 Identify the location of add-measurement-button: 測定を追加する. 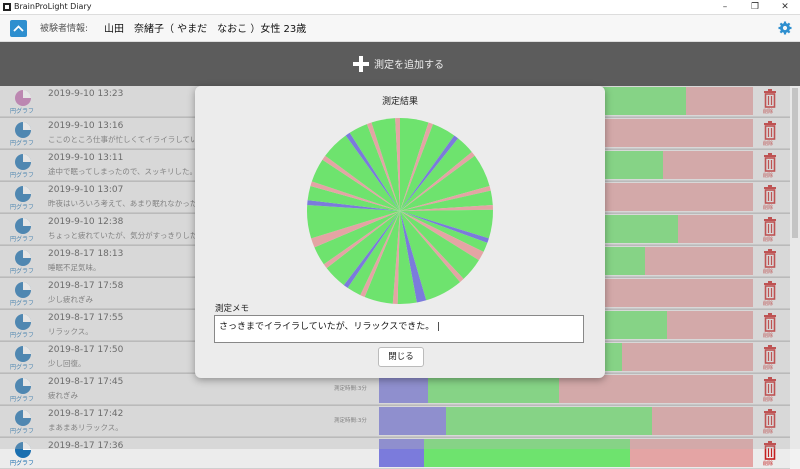
(400, 64).